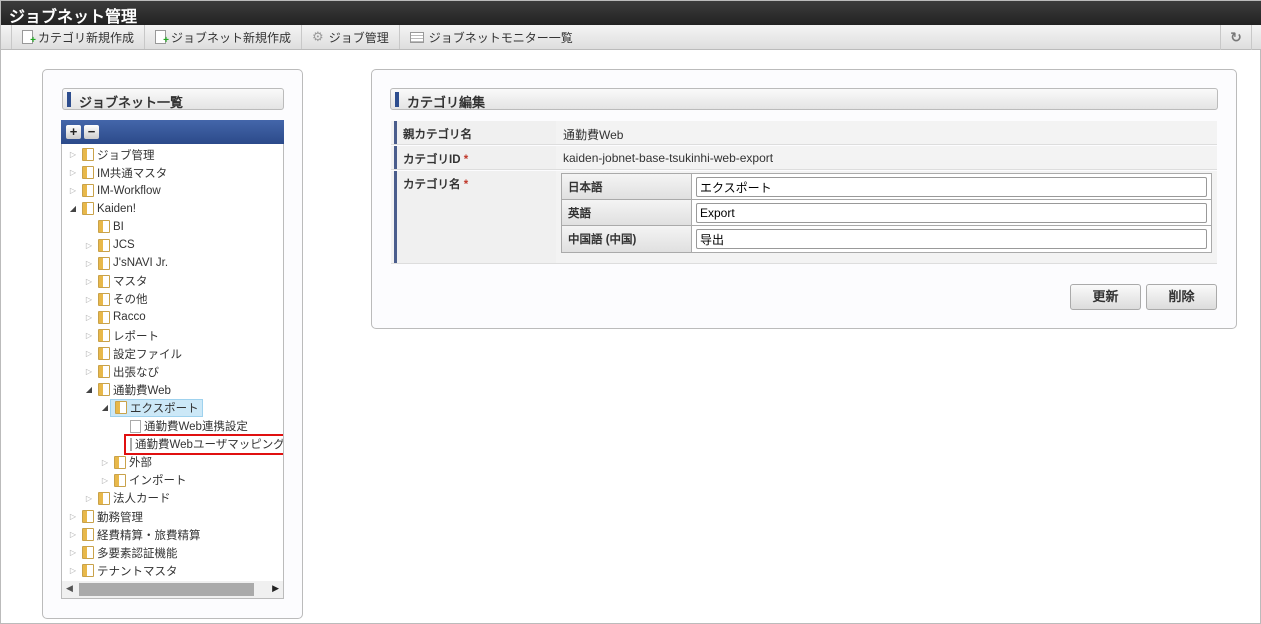  What do you see at coordinates (275, 588) in the screenshot?
I see `scroll-right-icon: ▶` at bounding box center [275, 588].